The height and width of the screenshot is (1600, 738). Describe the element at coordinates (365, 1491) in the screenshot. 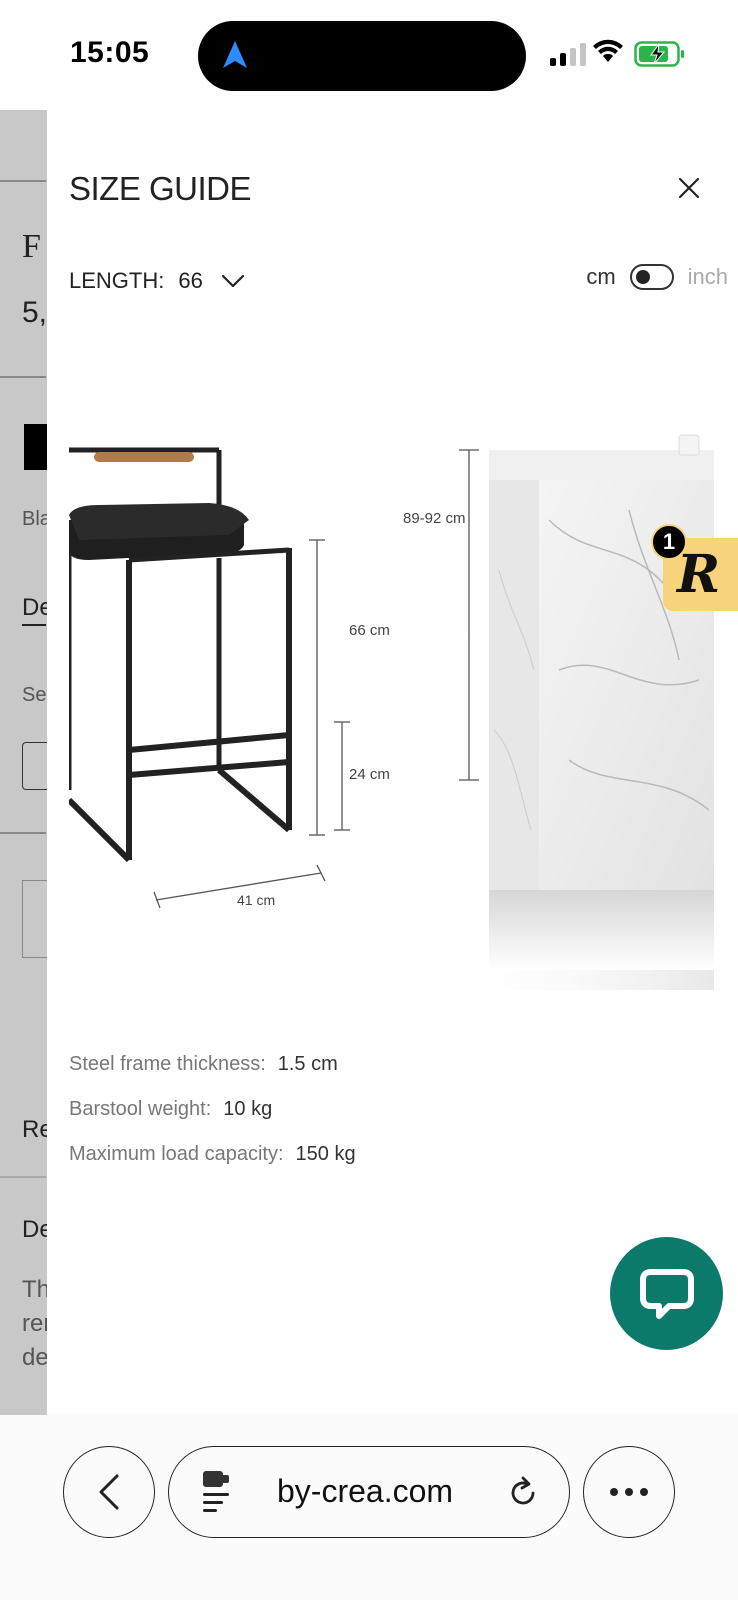

I see `url-text: by-crea.com` at that location.